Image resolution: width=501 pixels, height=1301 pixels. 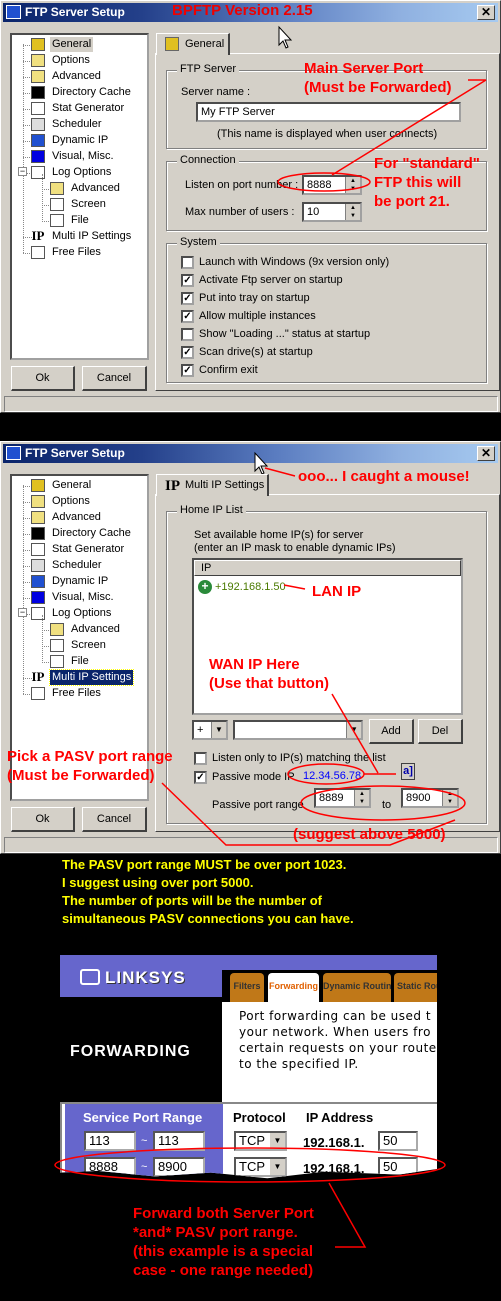 What do you see at coordinates (72, 485) in the screenshot?
I see `tree-item-label: General` at bounding box center [72, 485].